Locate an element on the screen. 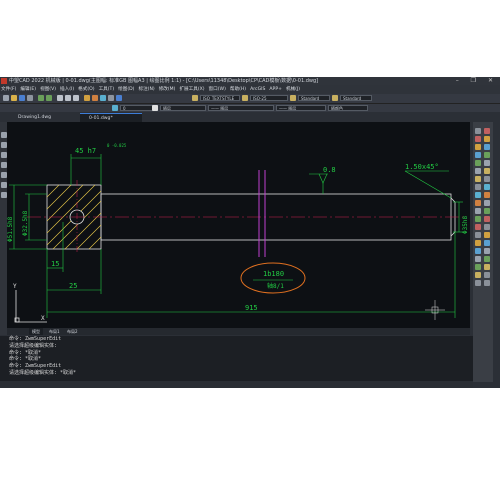  command-line: 命令: *取消* is located at coordinates (25, 359).